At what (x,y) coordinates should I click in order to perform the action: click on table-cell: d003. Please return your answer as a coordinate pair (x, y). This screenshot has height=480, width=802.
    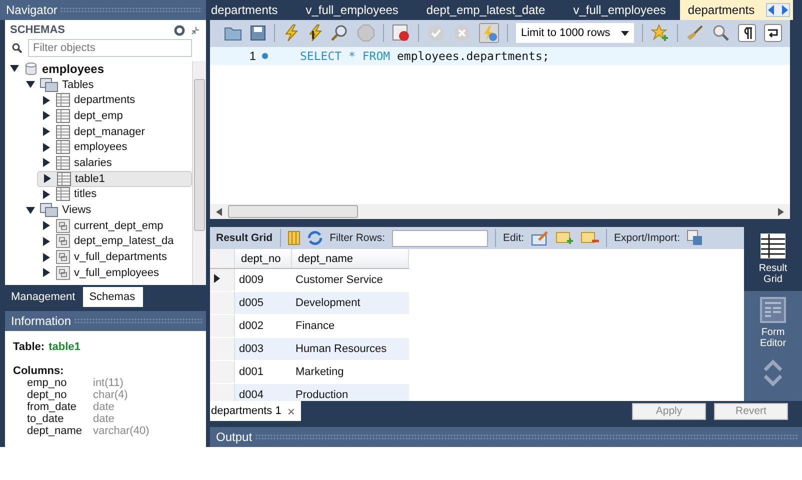
    Looking at the image, I should click on (263, 349).